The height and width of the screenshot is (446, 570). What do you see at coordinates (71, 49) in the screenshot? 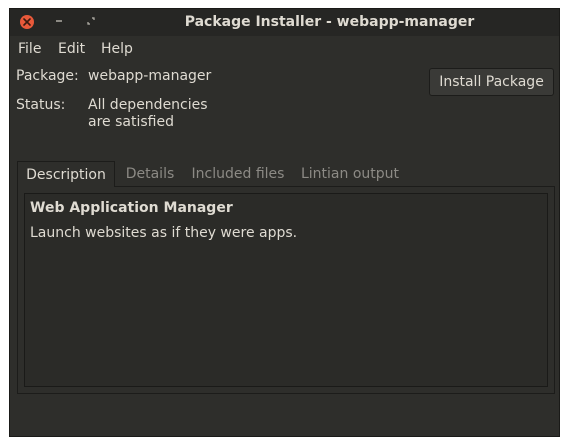
I see `menu-edit: Edit` at bounding box center [71, 49].